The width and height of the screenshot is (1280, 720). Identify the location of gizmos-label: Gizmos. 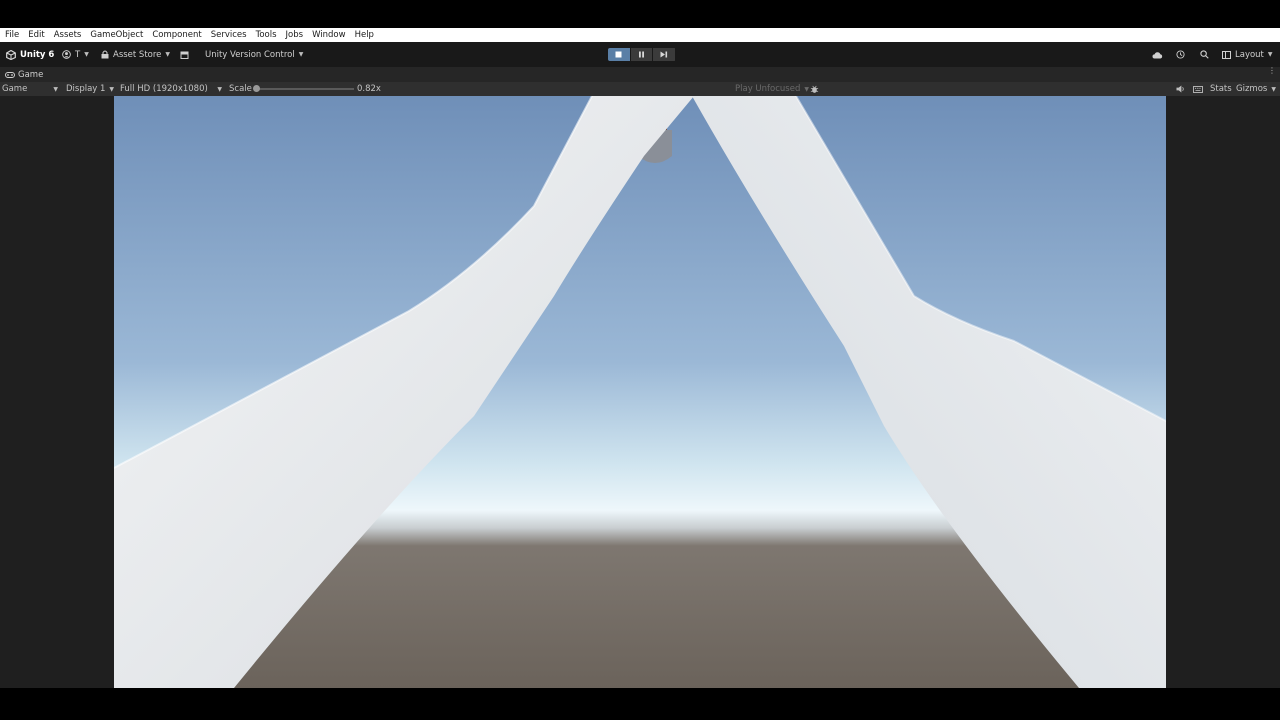
(1252, 89).